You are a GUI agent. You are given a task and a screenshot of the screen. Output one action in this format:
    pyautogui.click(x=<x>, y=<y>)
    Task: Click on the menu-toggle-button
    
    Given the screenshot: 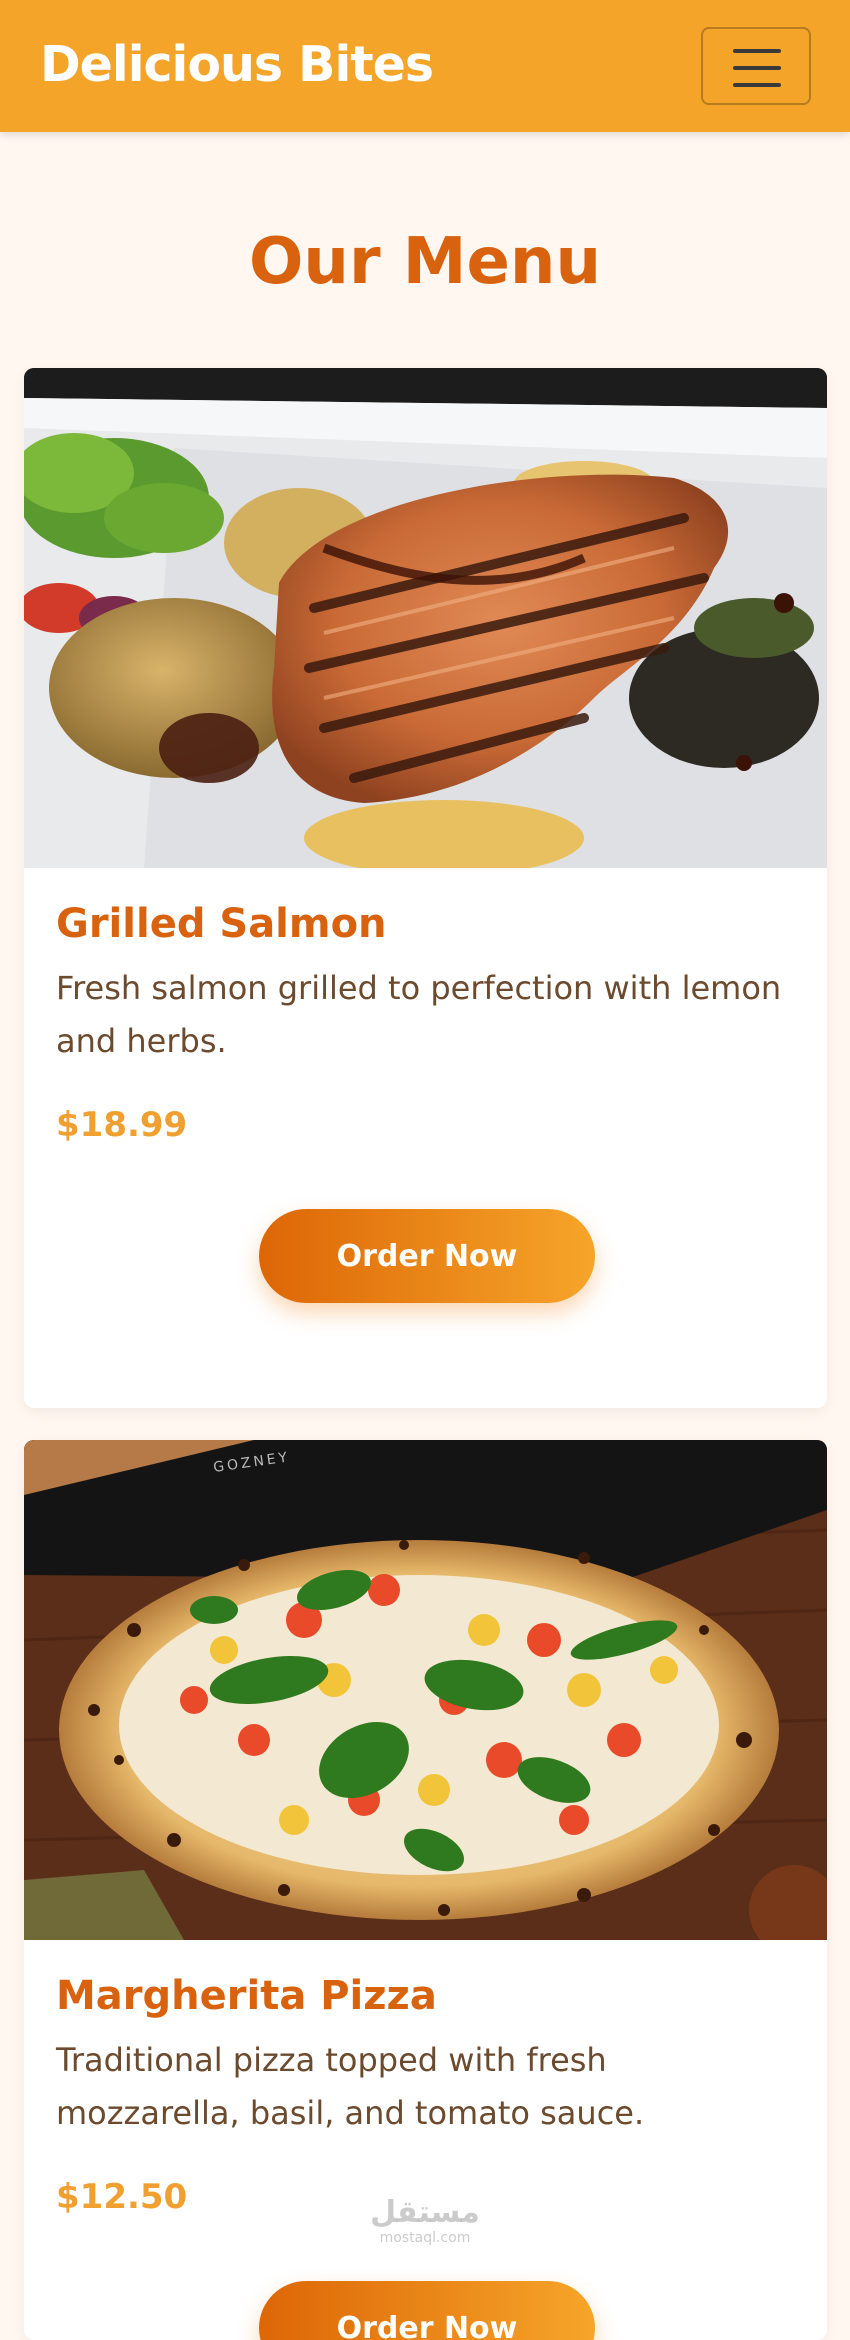 What is the action you would take?
    pyautogui.click(x=756, y=66)
    